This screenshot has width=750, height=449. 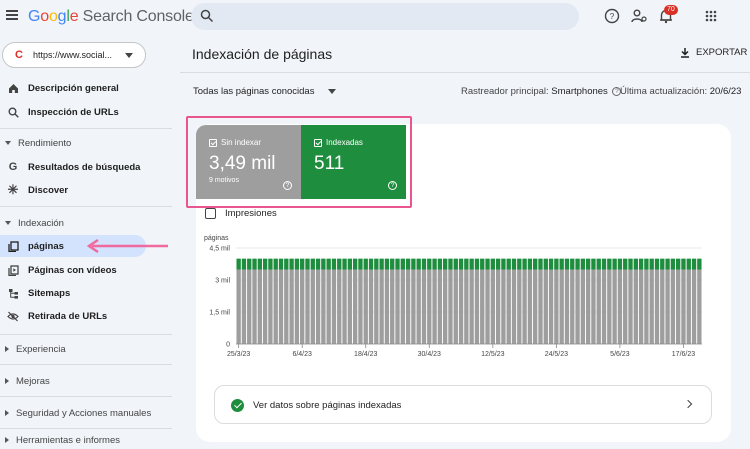 I want to click on indexed-pages-link: Ver datos sobre páginas indexadas, so click(x=463, y=404).